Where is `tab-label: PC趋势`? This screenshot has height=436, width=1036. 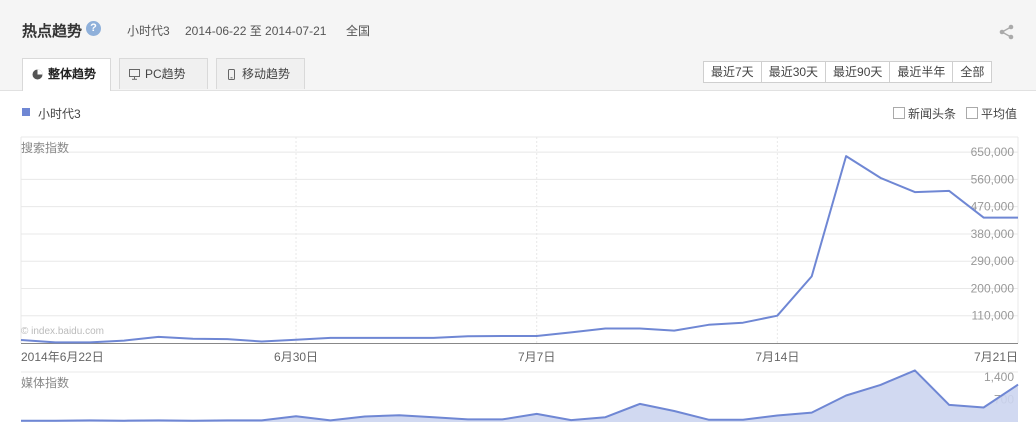
tab-label: PC趋势 is located at coordinates (165, 74).